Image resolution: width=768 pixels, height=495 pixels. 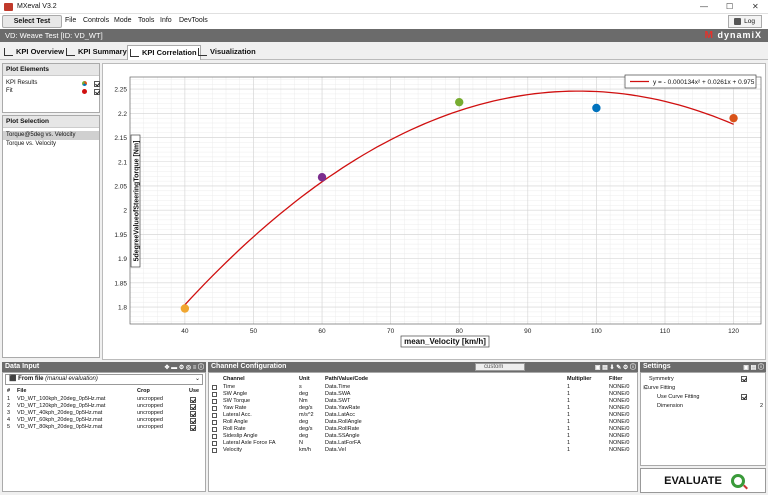 What do you see at coordinates (104, 379) in the screenshot?
I see `source-select: ⬛ From file (manual evaluation) ⌄` at bounding box center [104, 379].